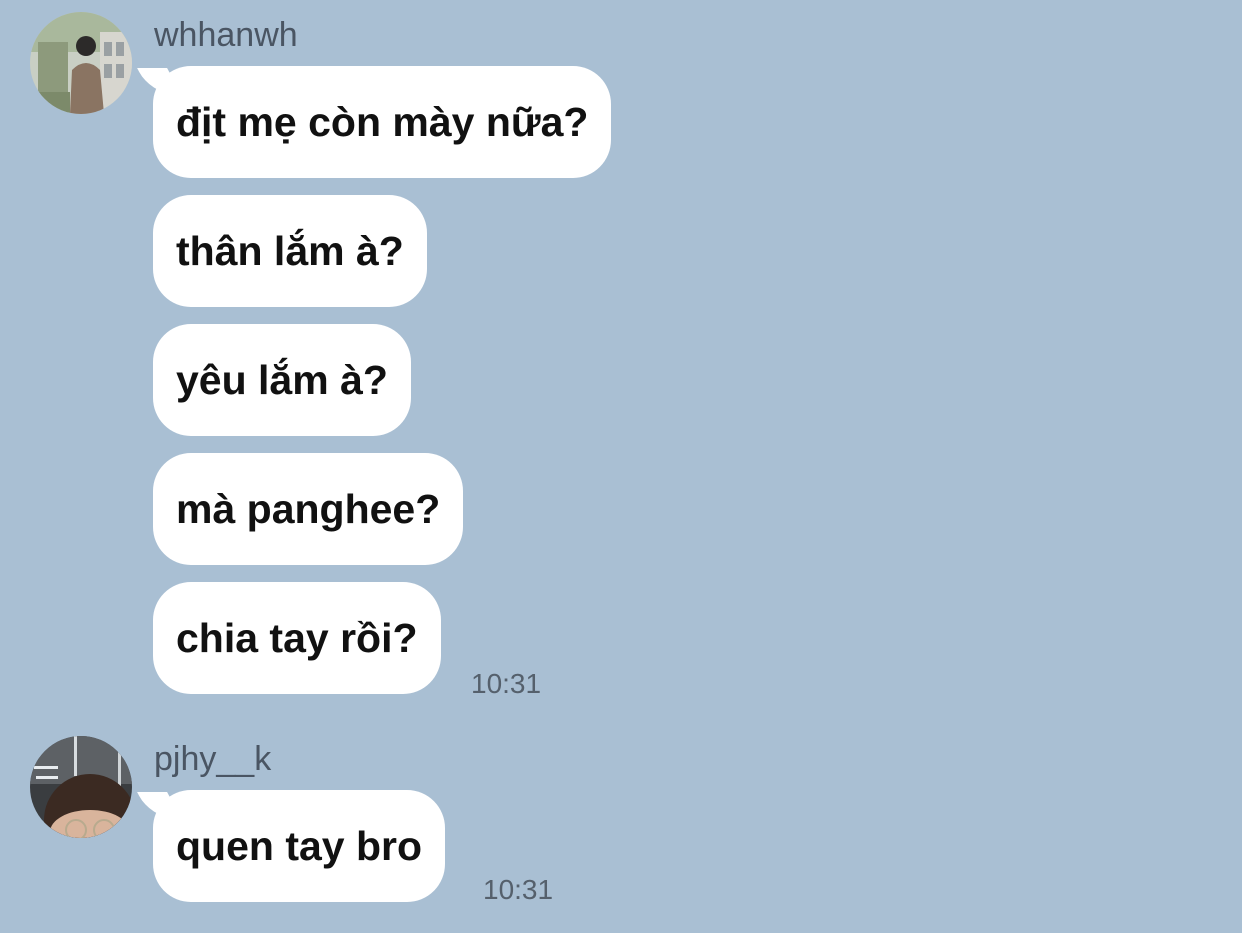 This screenshot has height=933, width=1242. What do you see at coordinates (282, 380) in the screenshot?
I see `message-bubble: yêu lắm à?` at bounding box center [282, 380].